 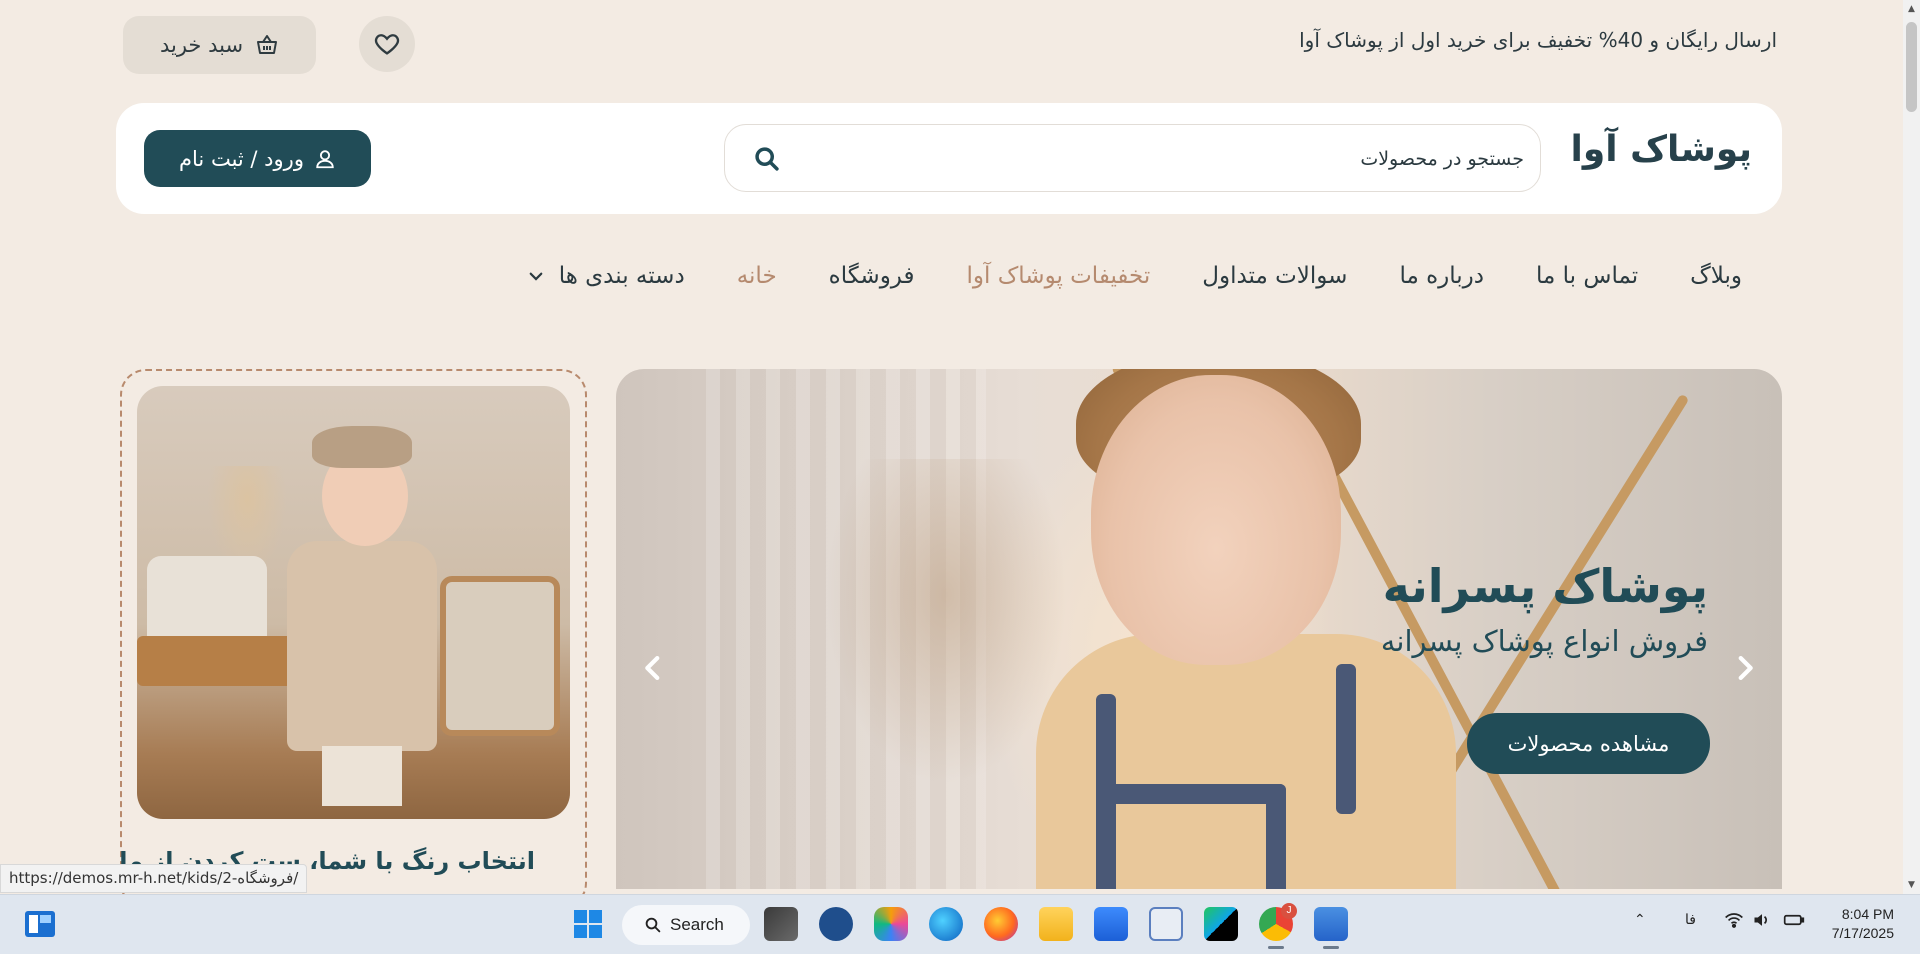 What do you see at coordinates (267, 44) in the screenshot?
I see `basket-icon` at bounding box center [267, 44].